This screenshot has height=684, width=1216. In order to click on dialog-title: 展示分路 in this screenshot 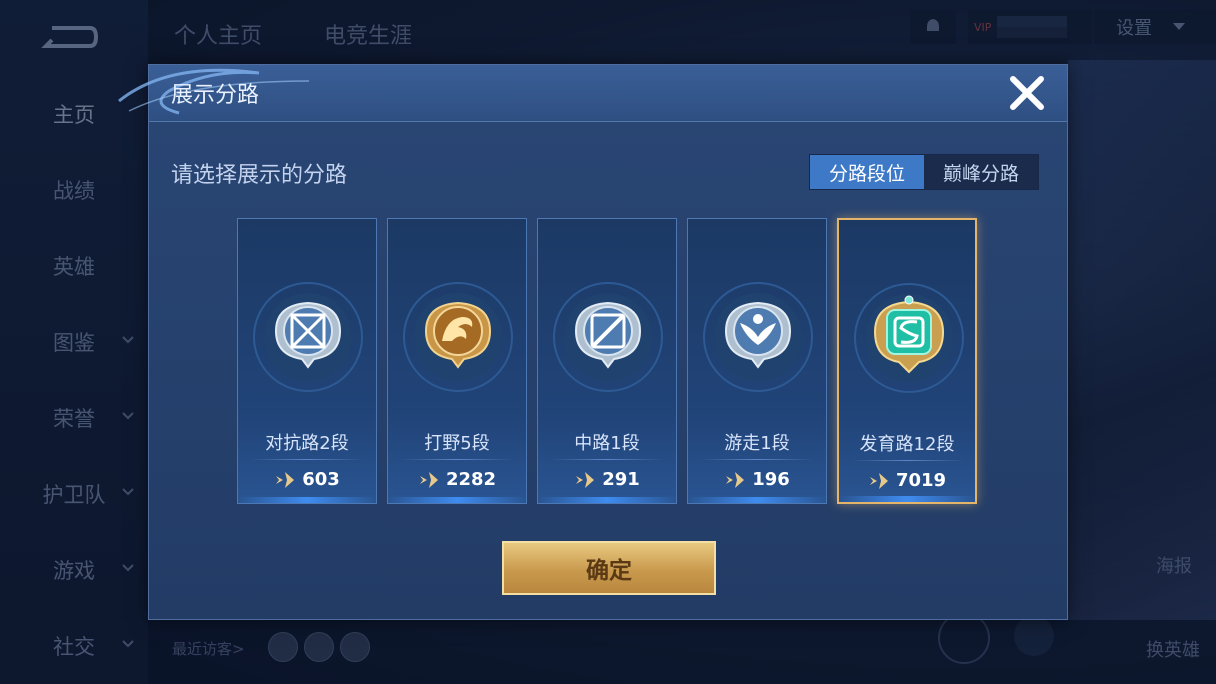, I will do `click(215, 95)`.